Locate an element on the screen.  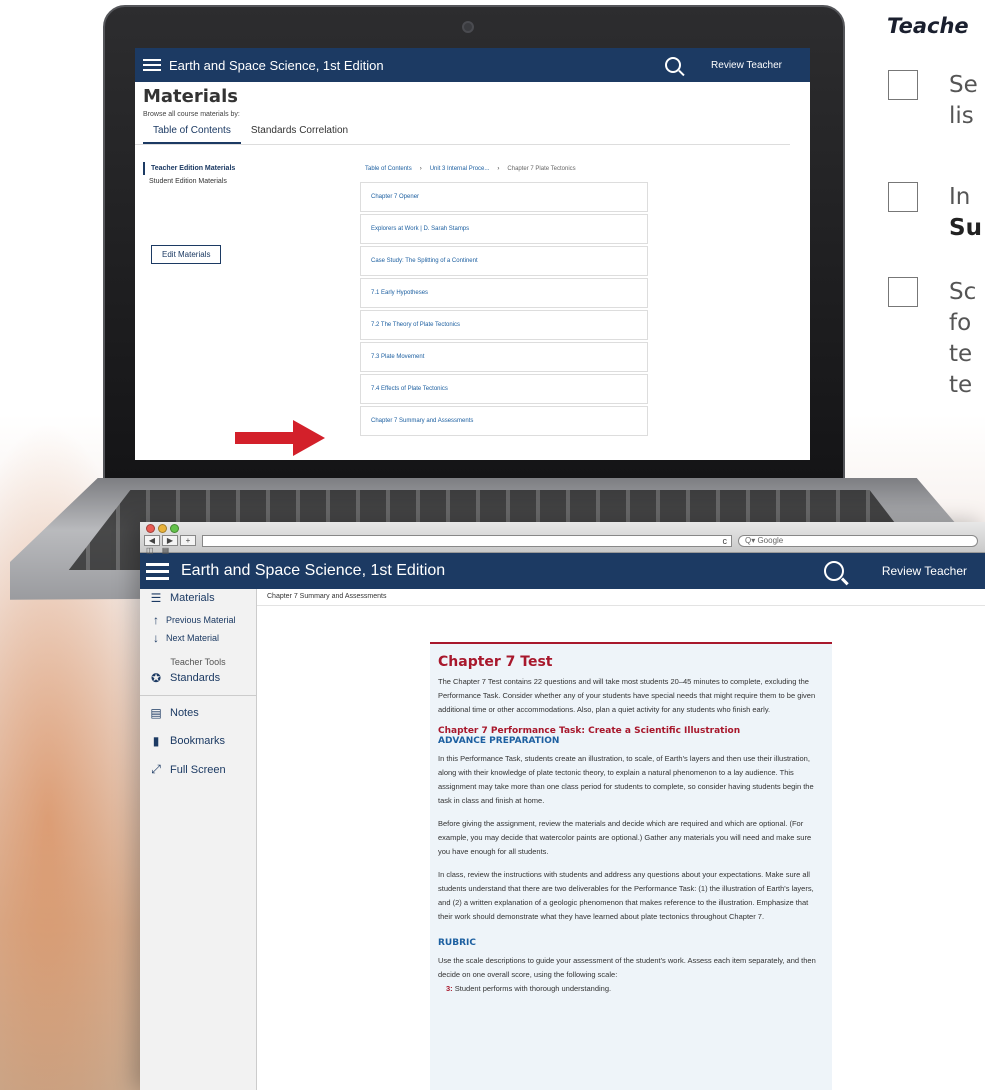
section-title: Chapter 7 Test is located at coordinates (495, 662).